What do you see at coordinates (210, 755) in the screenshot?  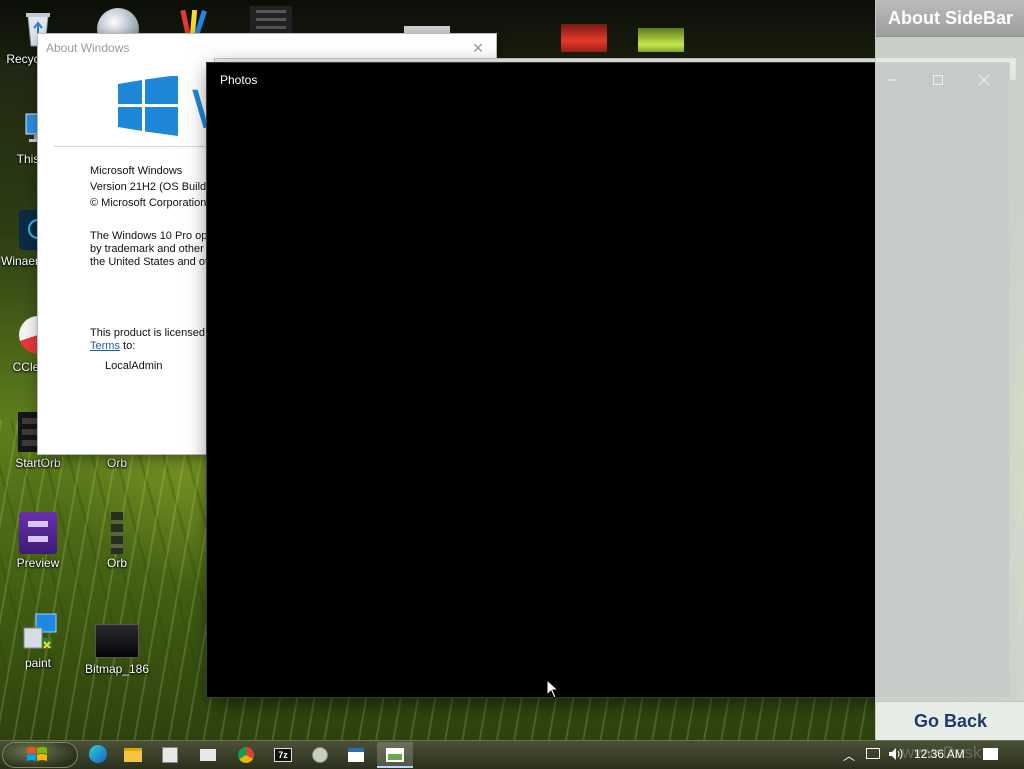 I see `mail-icon` at bounding box center [210, 755].